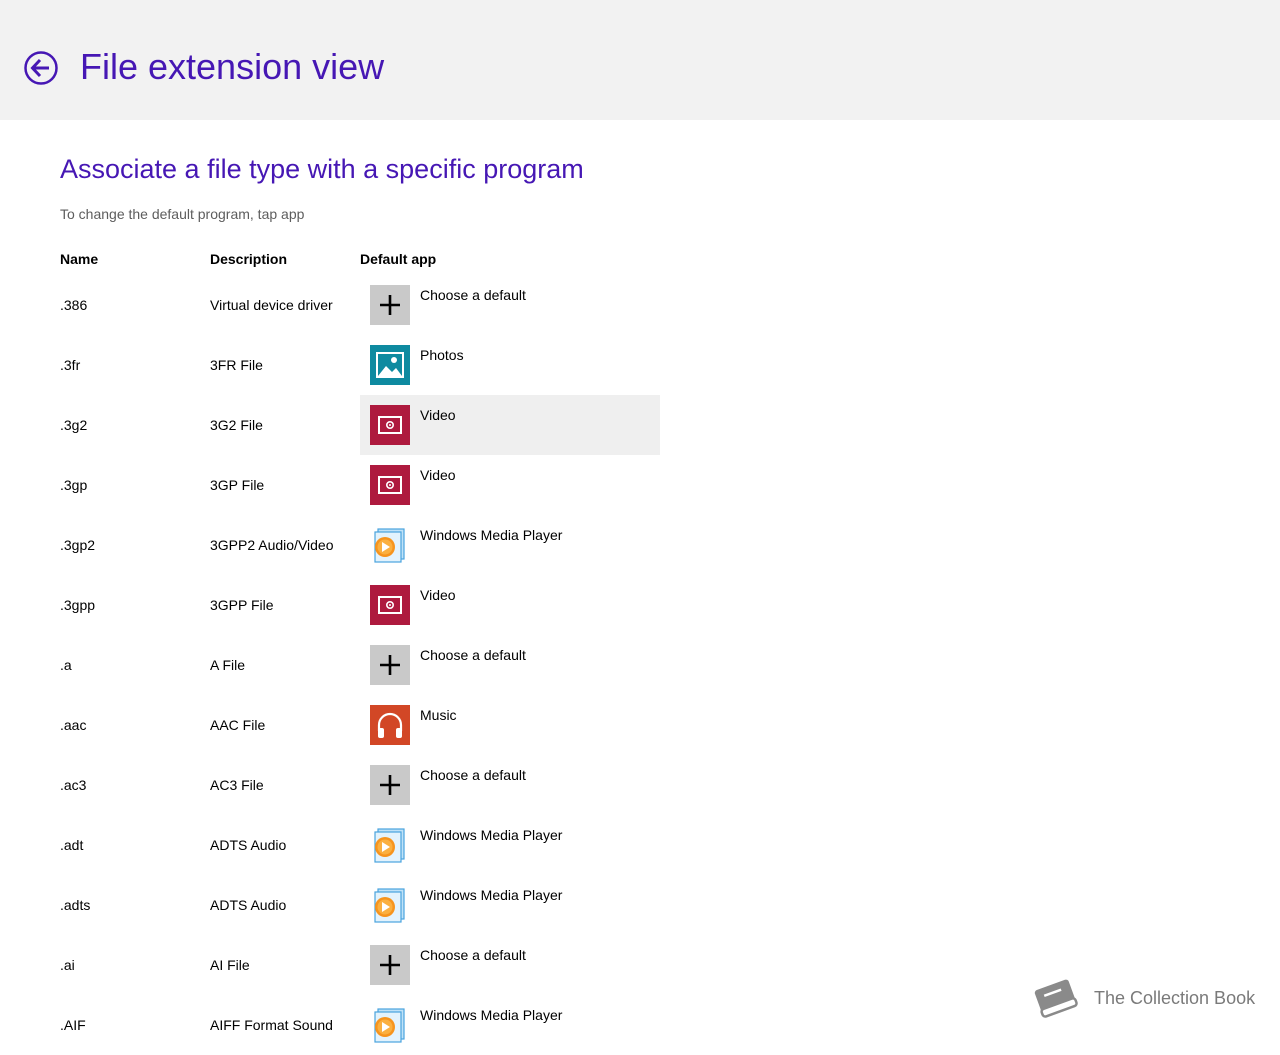 The image size is (1280, 1055). I want to click on file-extension-description: 3FR File, so click(236, 365).